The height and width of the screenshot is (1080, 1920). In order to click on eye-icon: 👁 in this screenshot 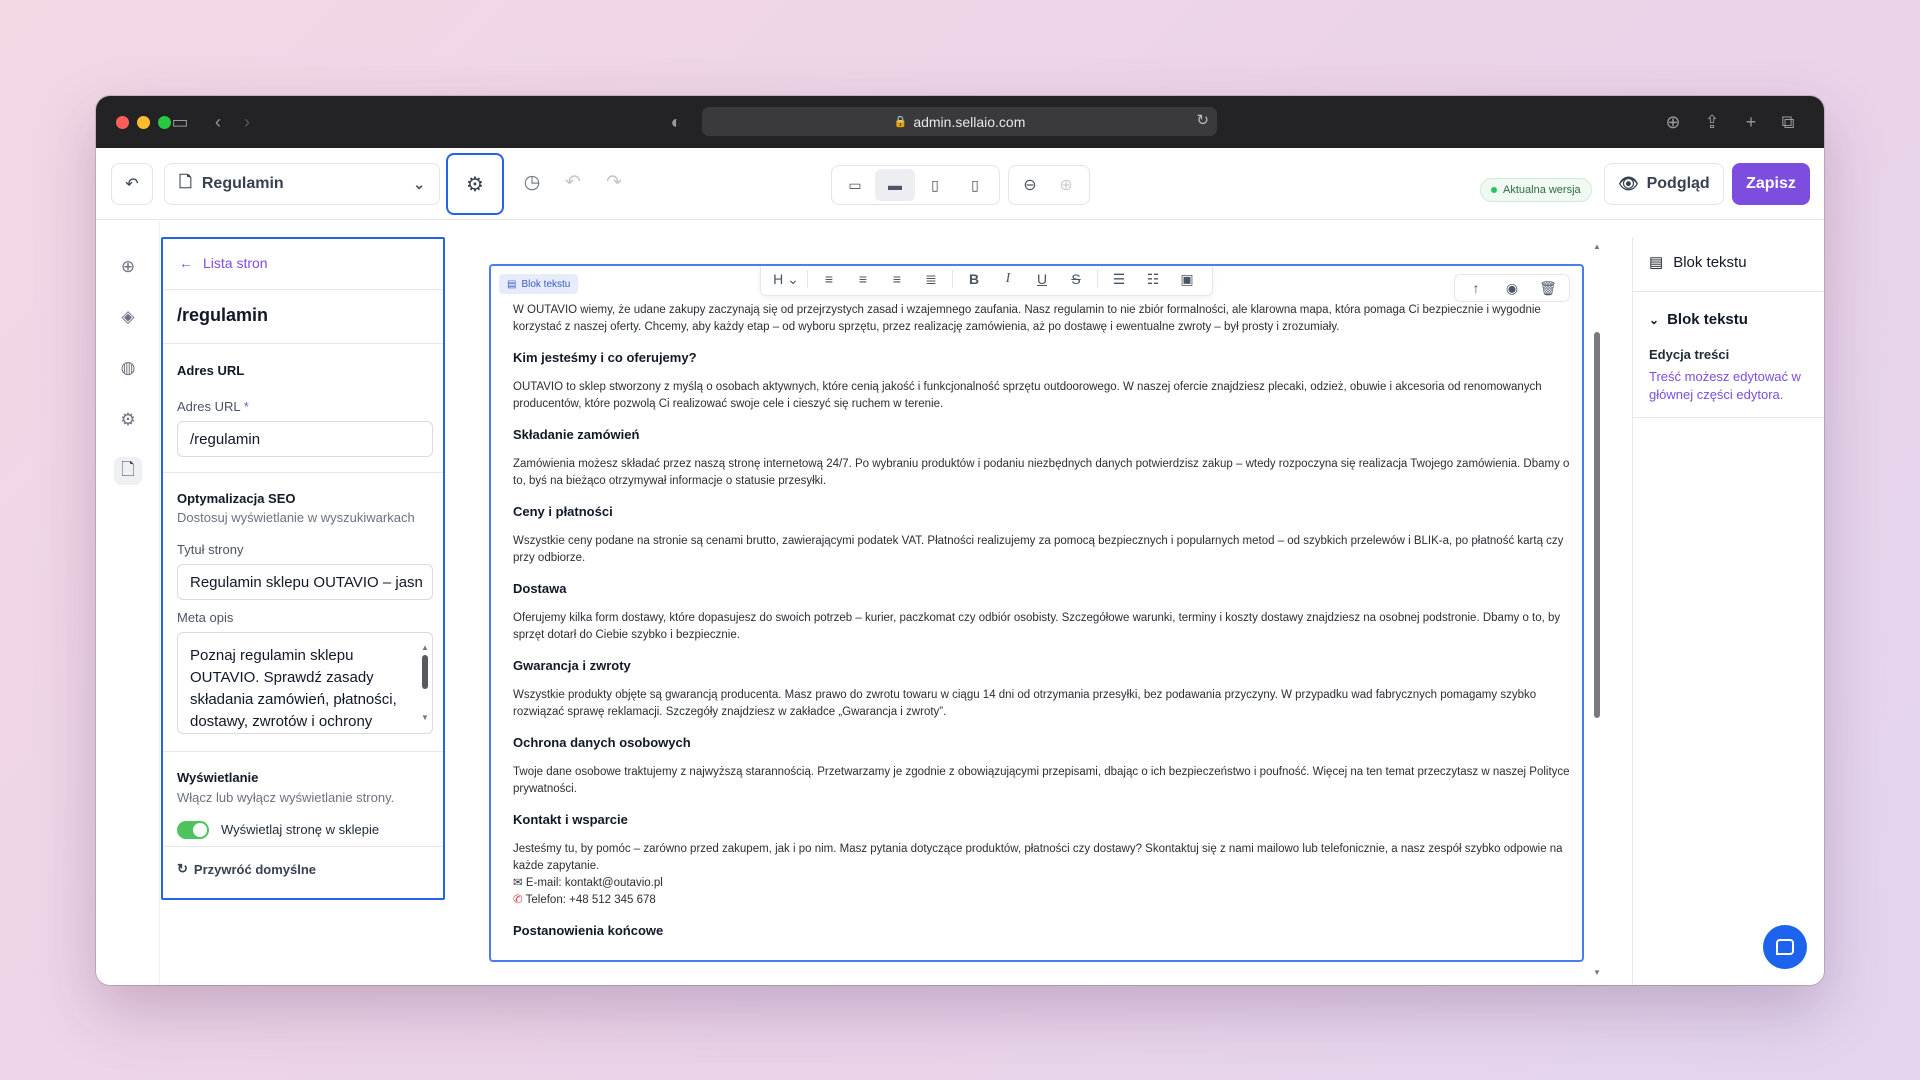, I will do `click(1628, 184)`.